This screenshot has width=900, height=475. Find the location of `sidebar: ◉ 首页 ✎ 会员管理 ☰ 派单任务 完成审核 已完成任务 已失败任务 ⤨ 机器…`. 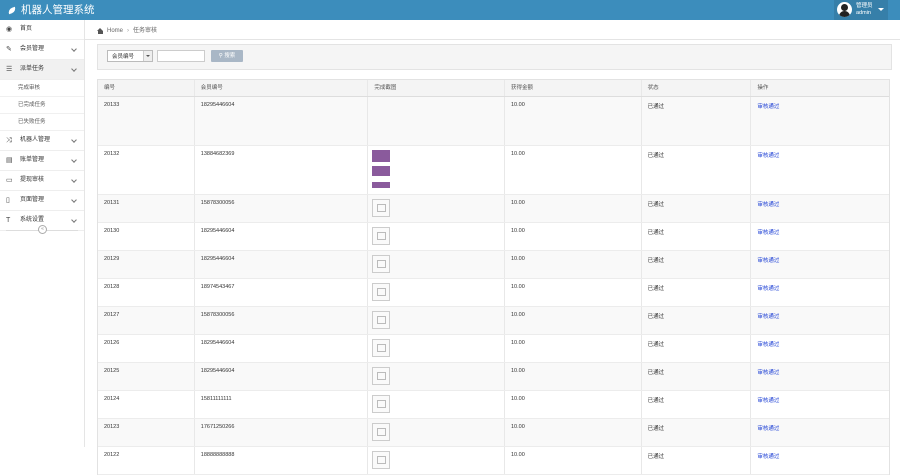

sidebar: ◉ 首页 ✎ 会员管理 ☰ 派单任务 完成审核 已完成任务 已失败任务 ⤨ 机器… is located at coordinates (42, 233).